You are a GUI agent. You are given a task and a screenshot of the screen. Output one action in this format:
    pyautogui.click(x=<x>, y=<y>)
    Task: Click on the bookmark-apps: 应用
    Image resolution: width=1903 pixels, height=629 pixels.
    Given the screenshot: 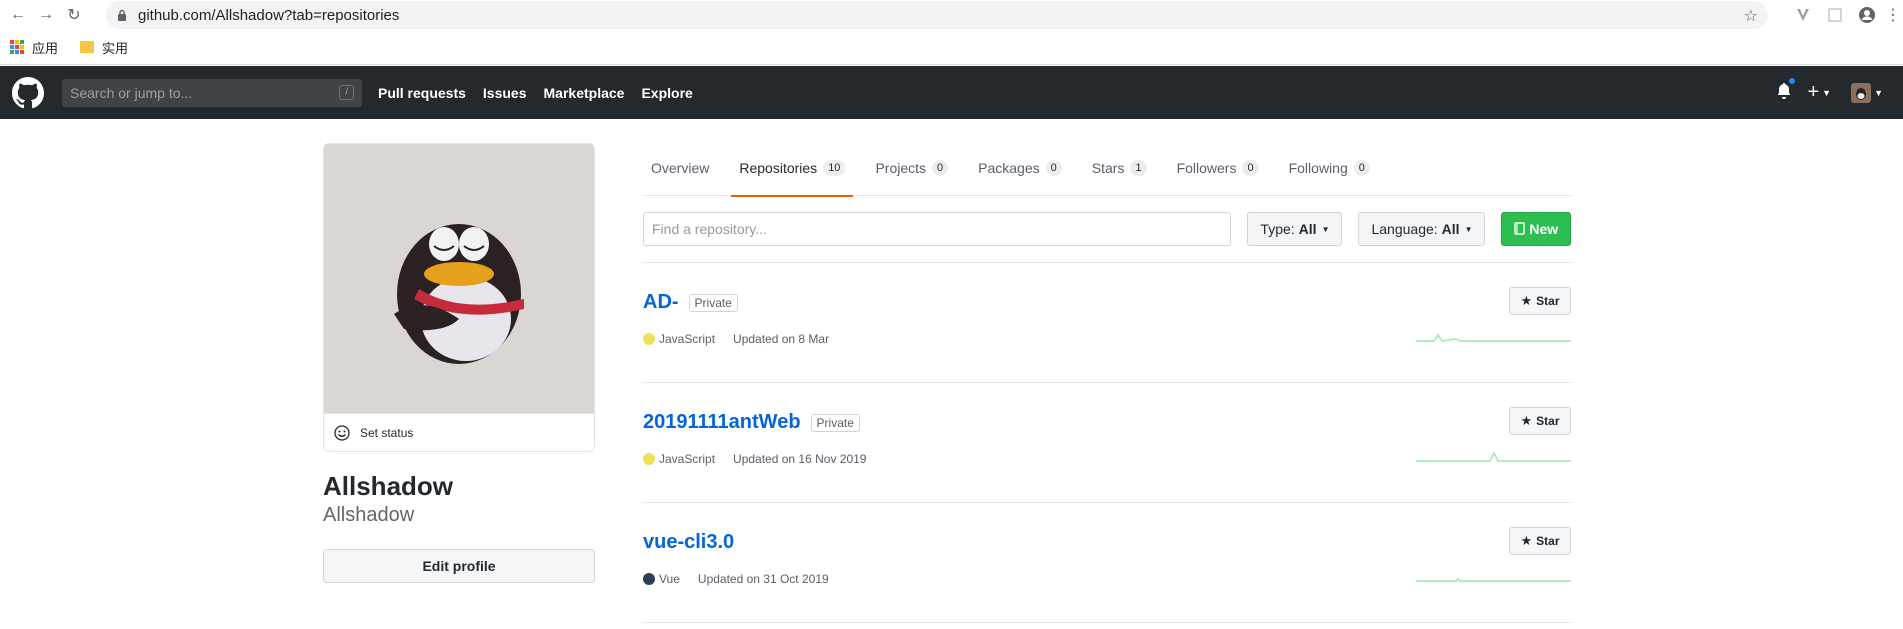 What is the action you would take?
    pyautogui.click(x=34, y=47)
    